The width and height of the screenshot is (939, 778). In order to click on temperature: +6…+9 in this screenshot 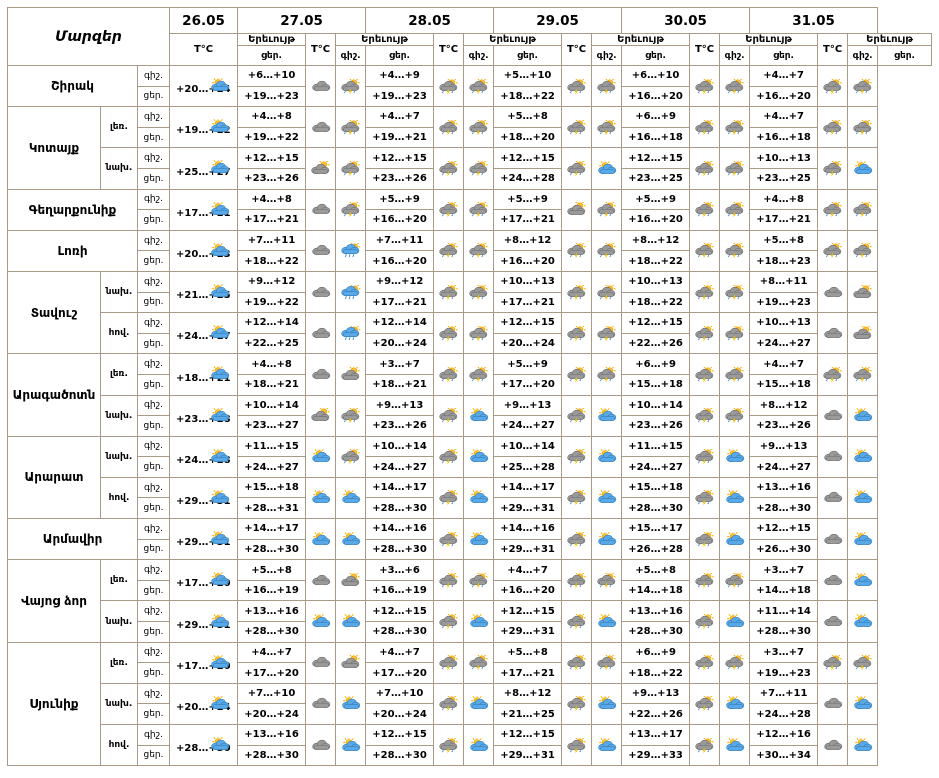, I will do `click(656, 364)`.